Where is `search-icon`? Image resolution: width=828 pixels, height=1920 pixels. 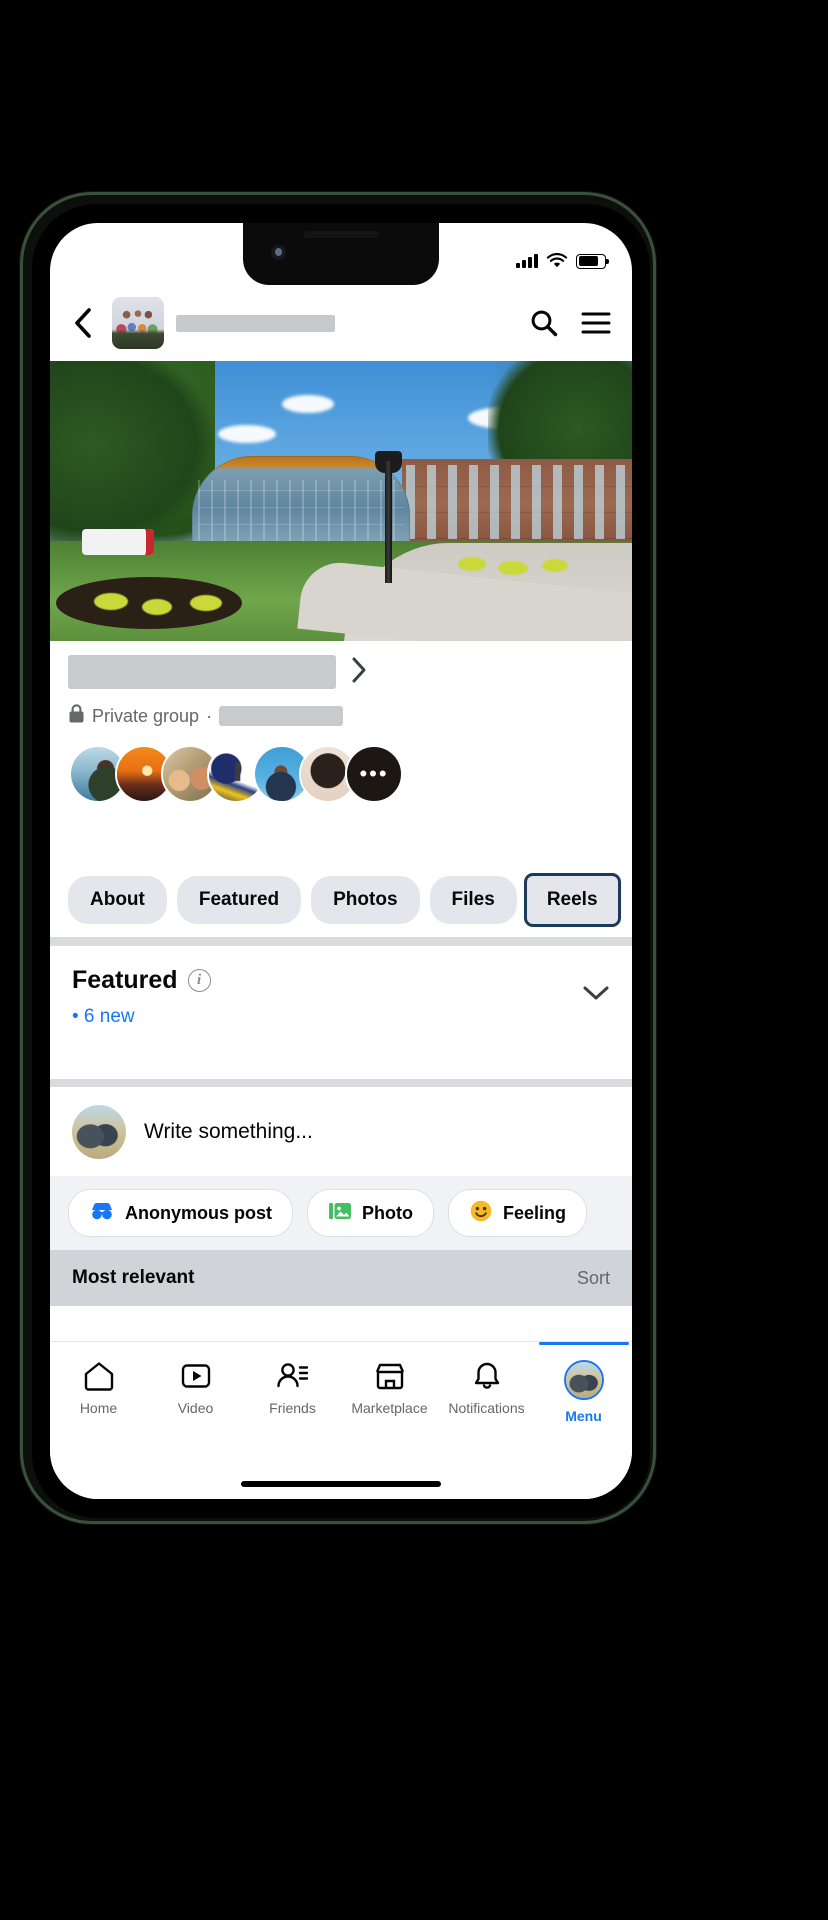 search-icon is located at coordinates (544, 323).